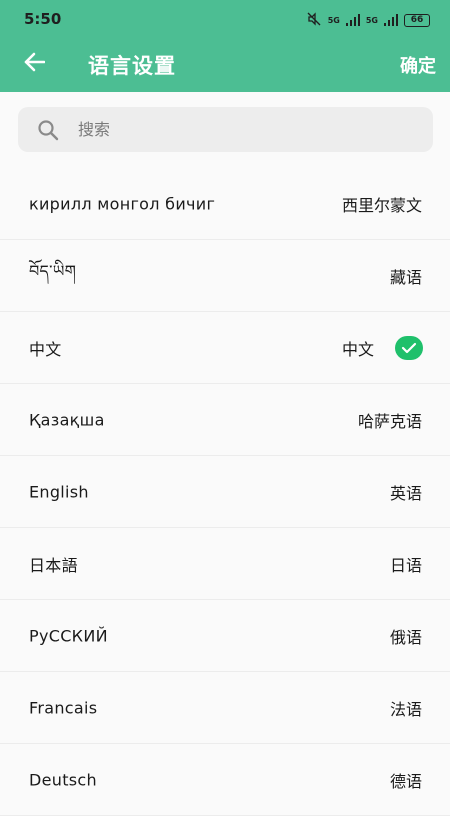  I want to click on page-title: 语言设置, so click(132, 66).